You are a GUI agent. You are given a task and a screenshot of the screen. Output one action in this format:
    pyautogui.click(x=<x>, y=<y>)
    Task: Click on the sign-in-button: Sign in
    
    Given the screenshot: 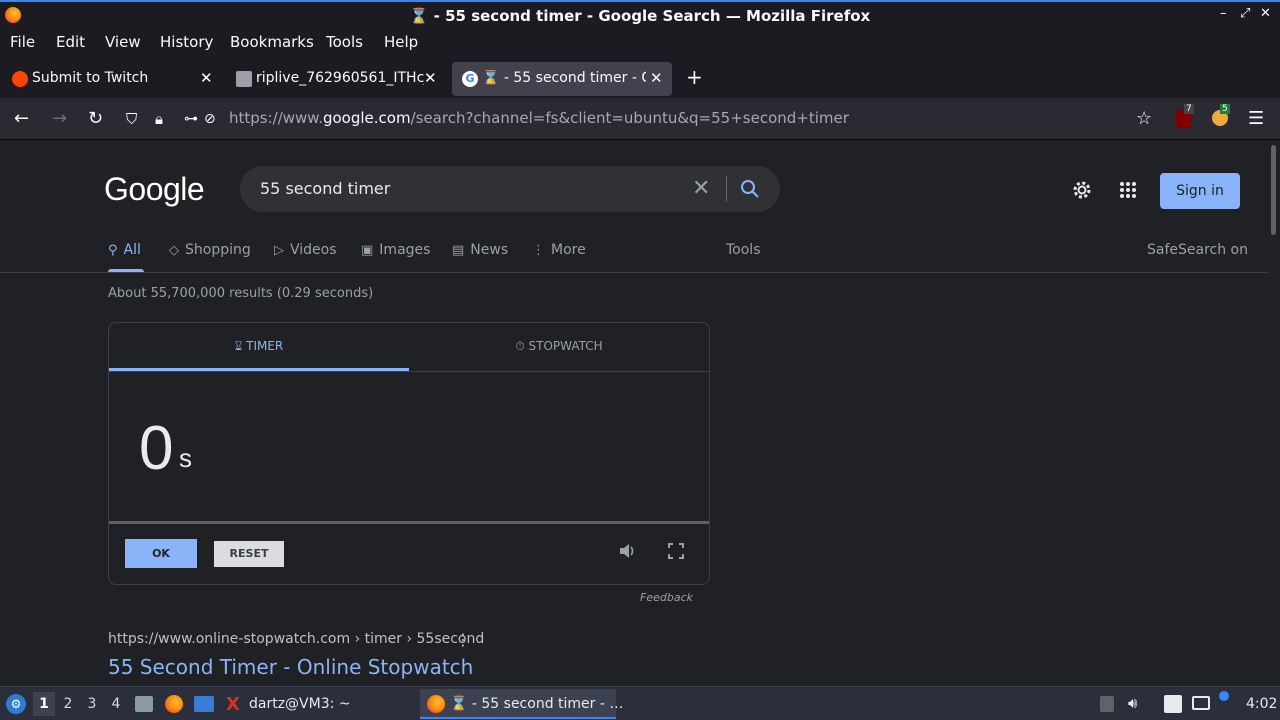 What is the action you would take?
    pyautogui.click(x=1200, y=191)
    